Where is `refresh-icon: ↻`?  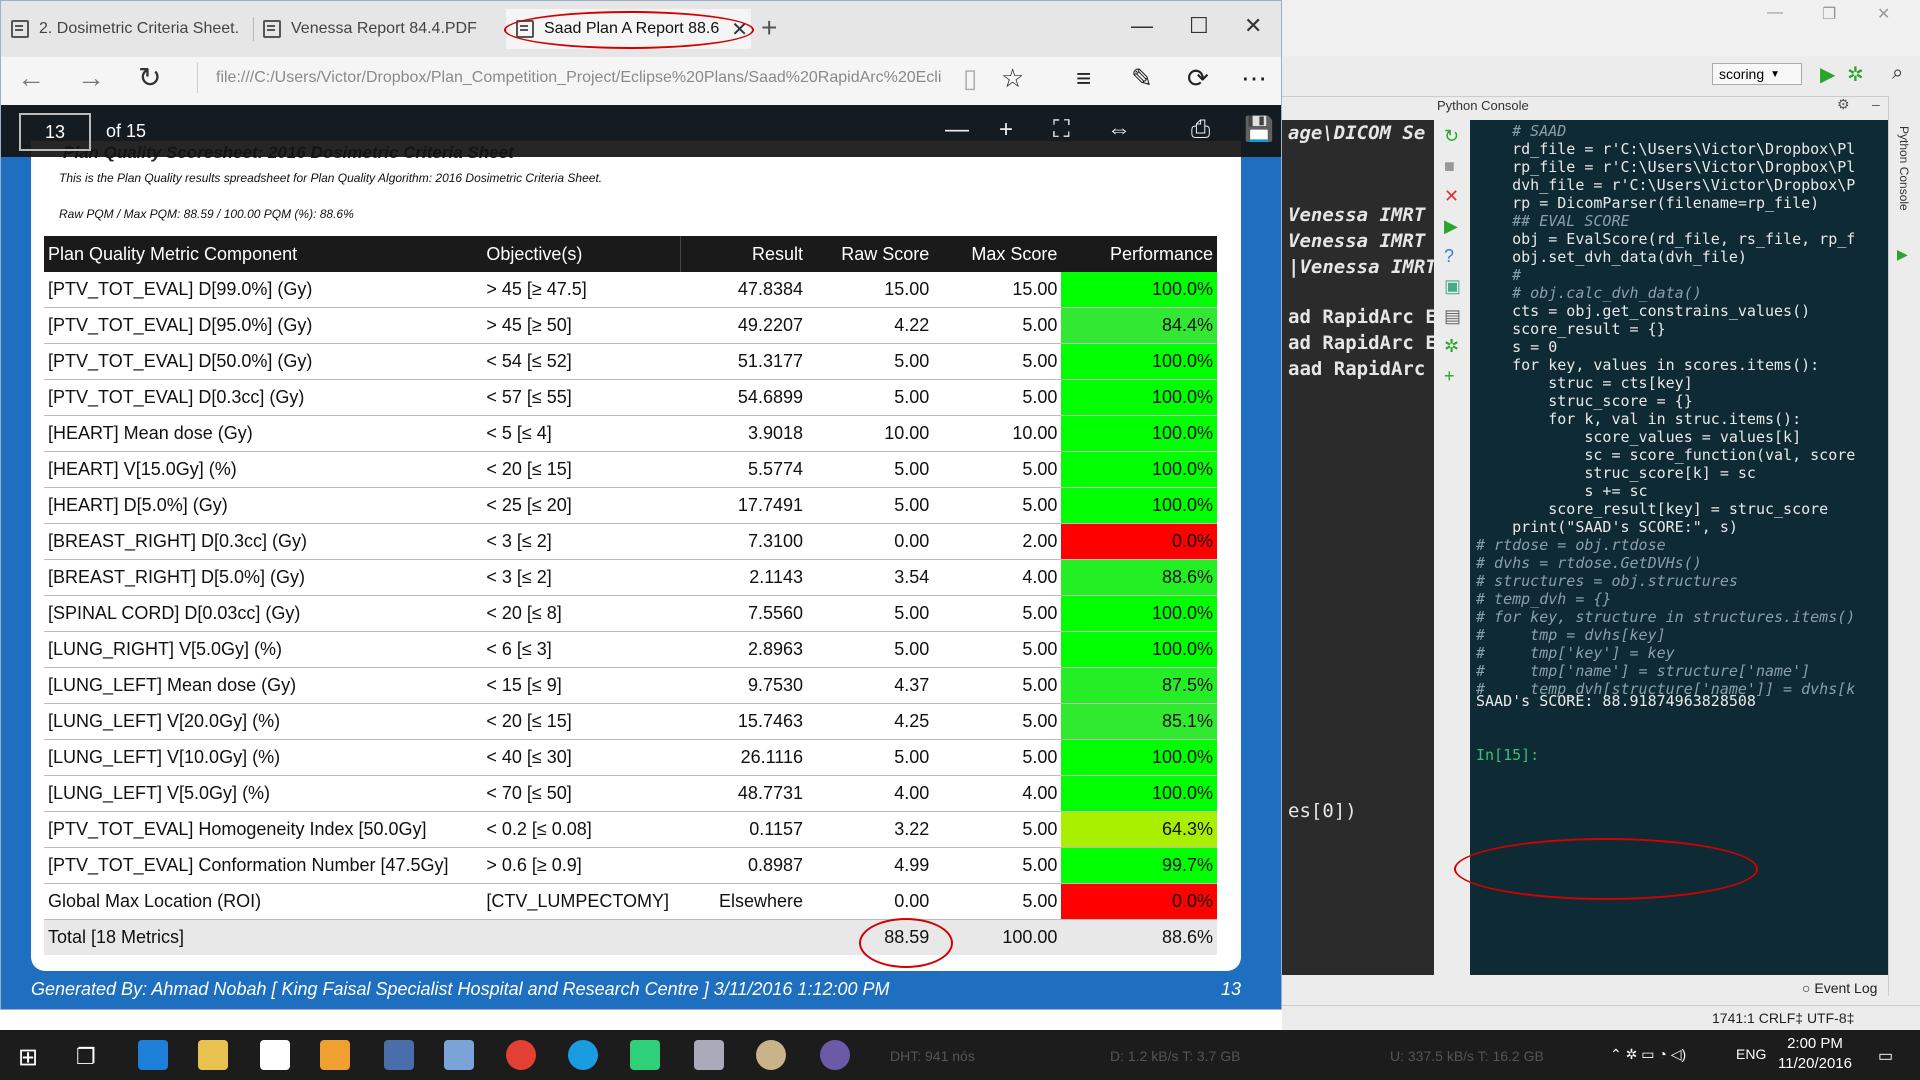 refresh-icon: ↻ is located at coordinates (149, 78).